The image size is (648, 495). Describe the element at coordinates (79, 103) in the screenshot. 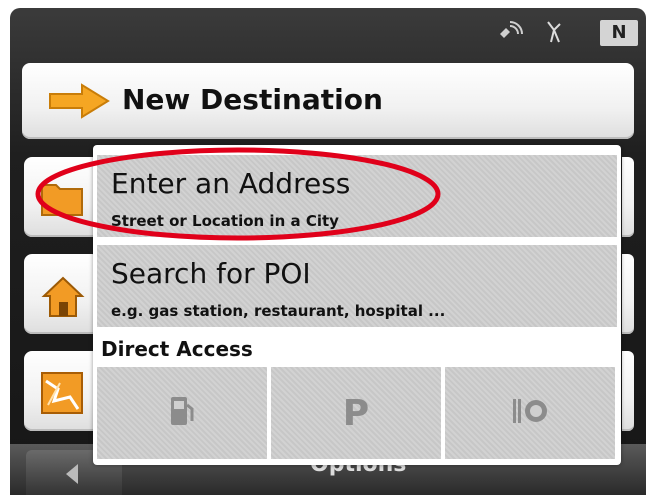

I see `arrow-right-icon` at that location.